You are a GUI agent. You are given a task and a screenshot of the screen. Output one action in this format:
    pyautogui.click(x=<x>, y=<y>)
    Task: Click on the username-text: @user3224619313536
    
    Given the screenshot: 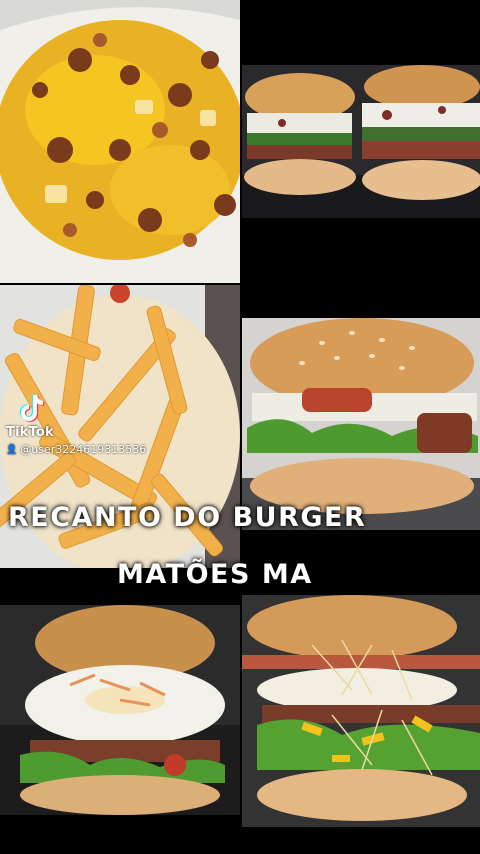 What is the action you would take?
    pyautogui.click(x=83, y=449)
    